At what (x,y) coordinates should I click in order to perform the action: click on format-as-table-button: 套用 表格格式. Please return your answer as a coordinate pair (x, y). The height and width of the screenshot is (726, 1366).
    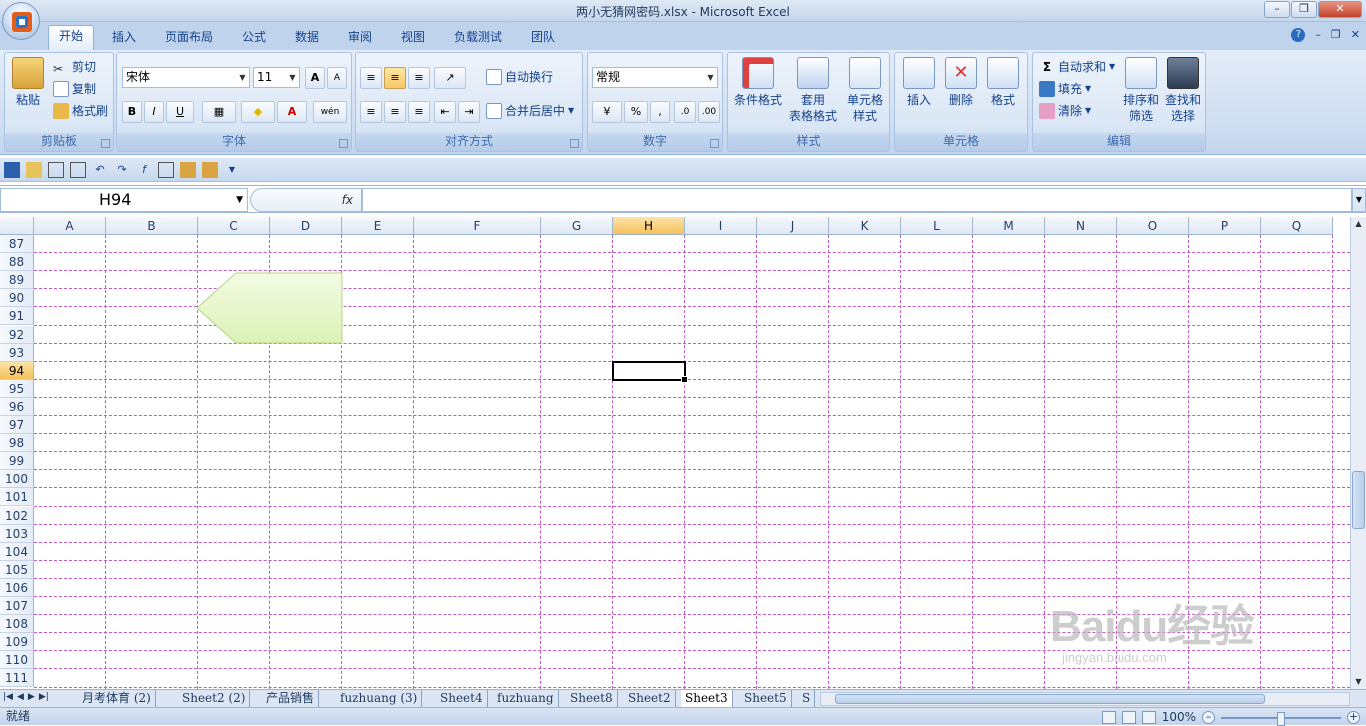
    Looking at the image, I should click on (813, 90).